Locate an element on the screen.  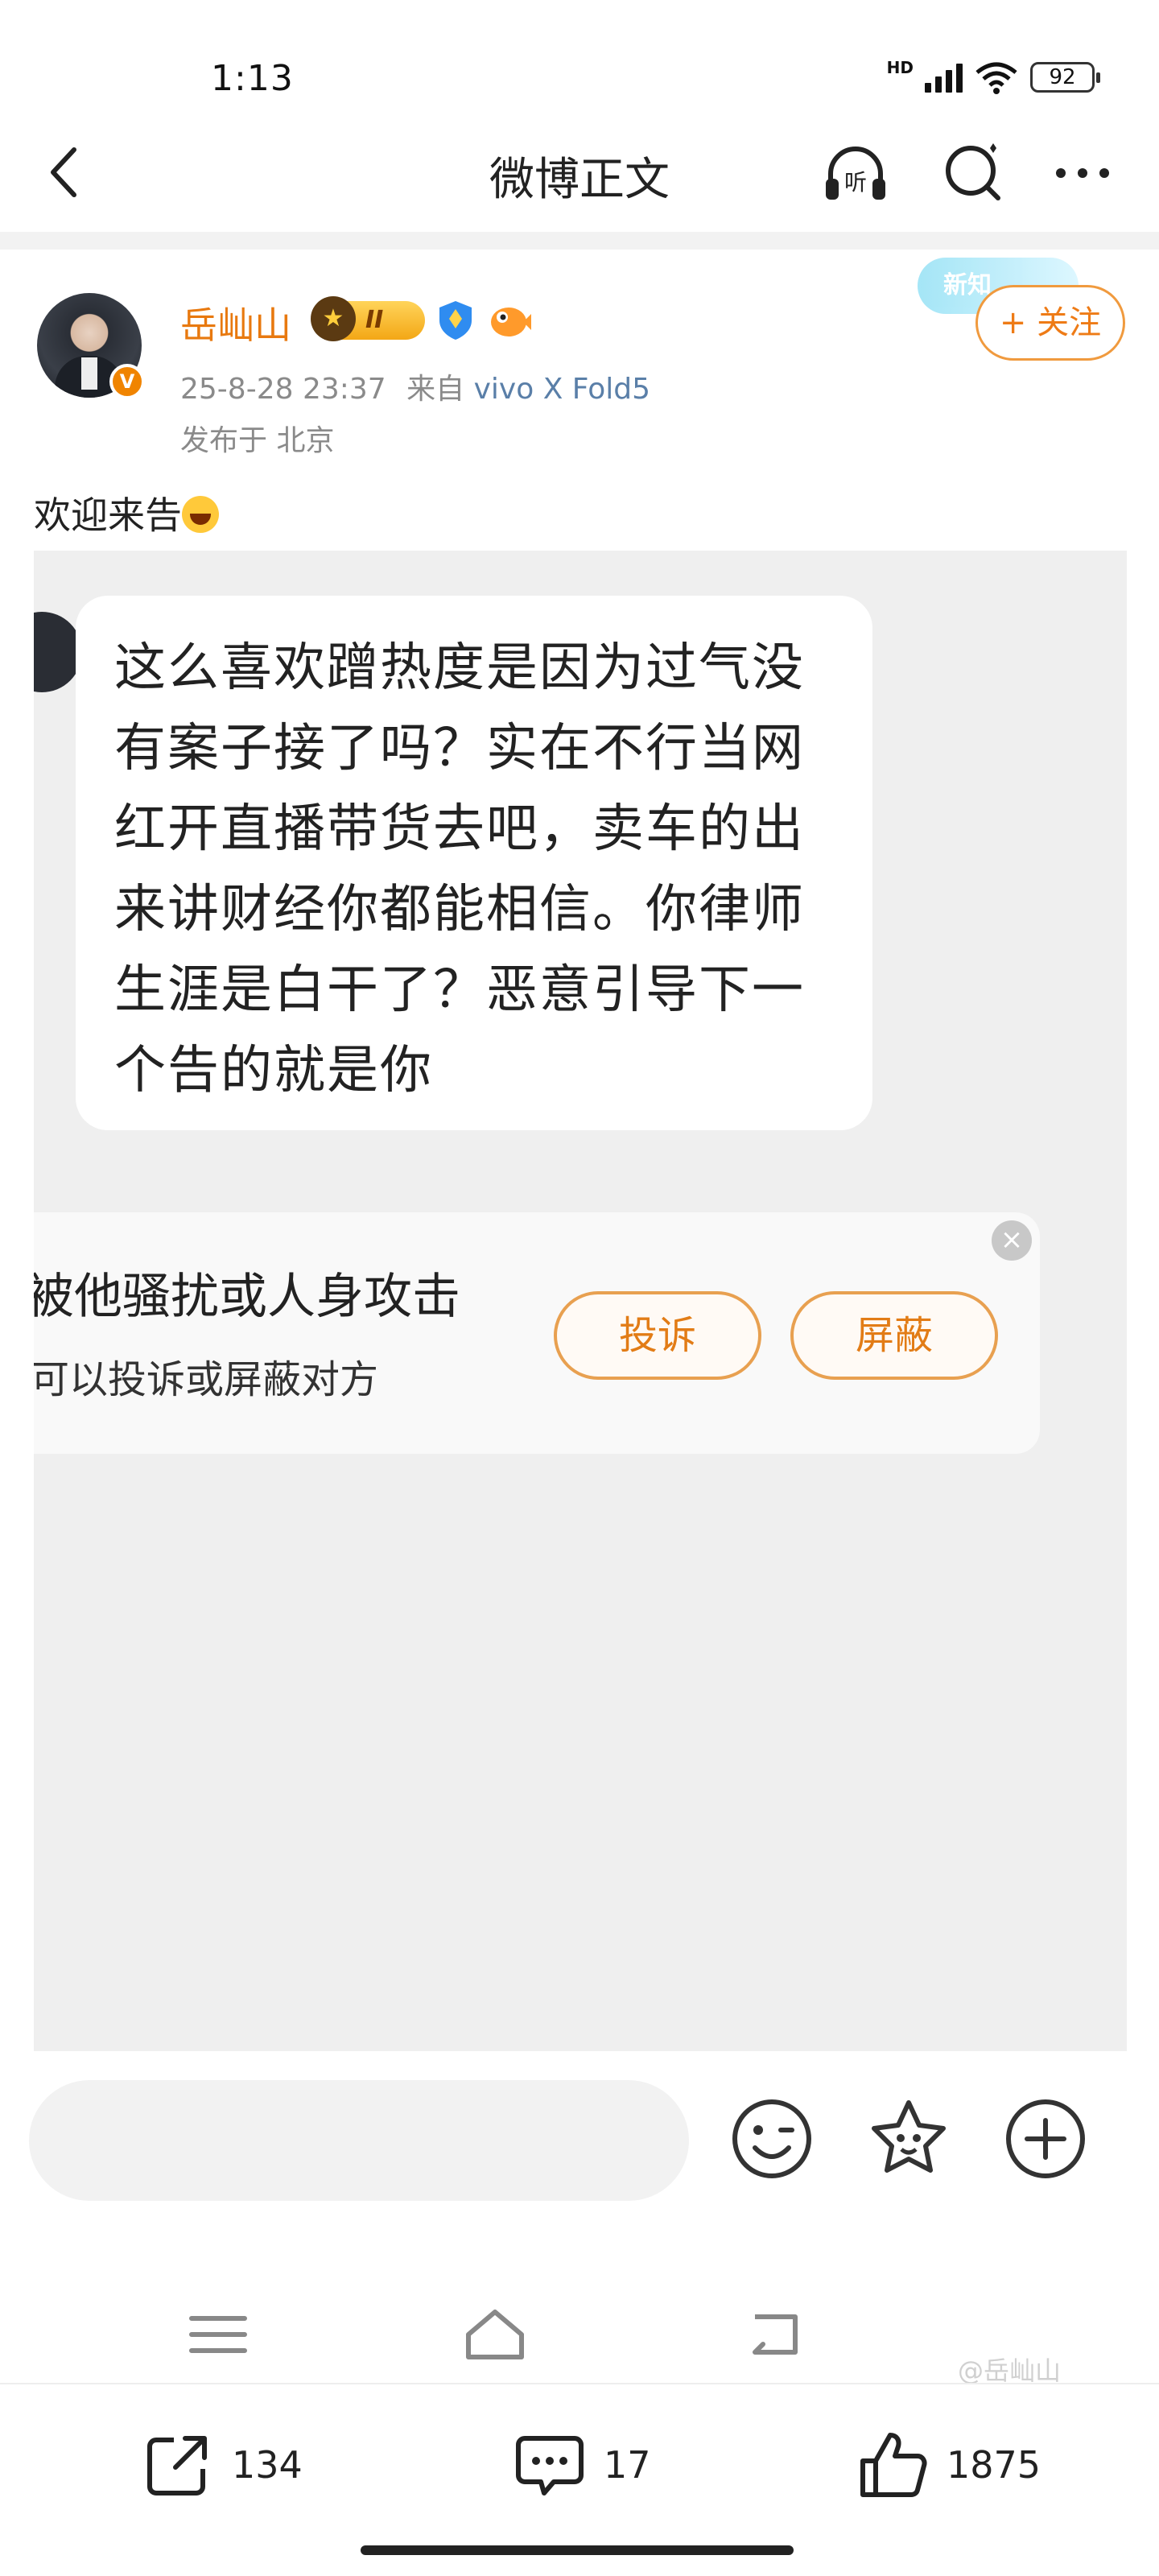
menu-icon is located at coordinates (218, 2334).